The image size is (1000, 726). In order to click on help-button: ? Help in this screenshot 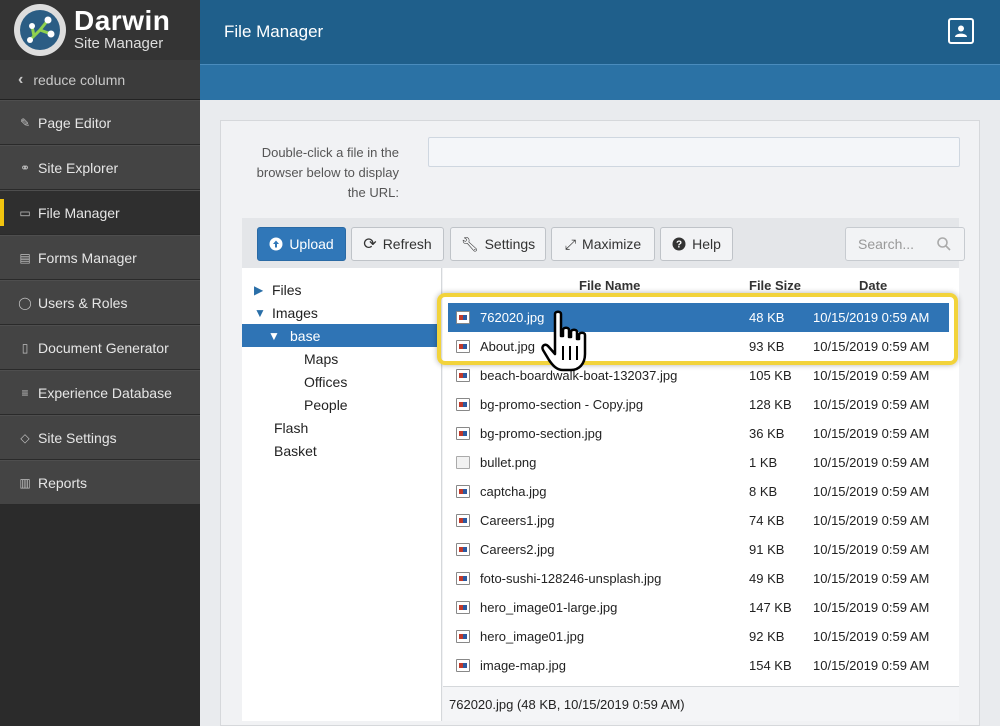, I will do `click(696, 244)`.